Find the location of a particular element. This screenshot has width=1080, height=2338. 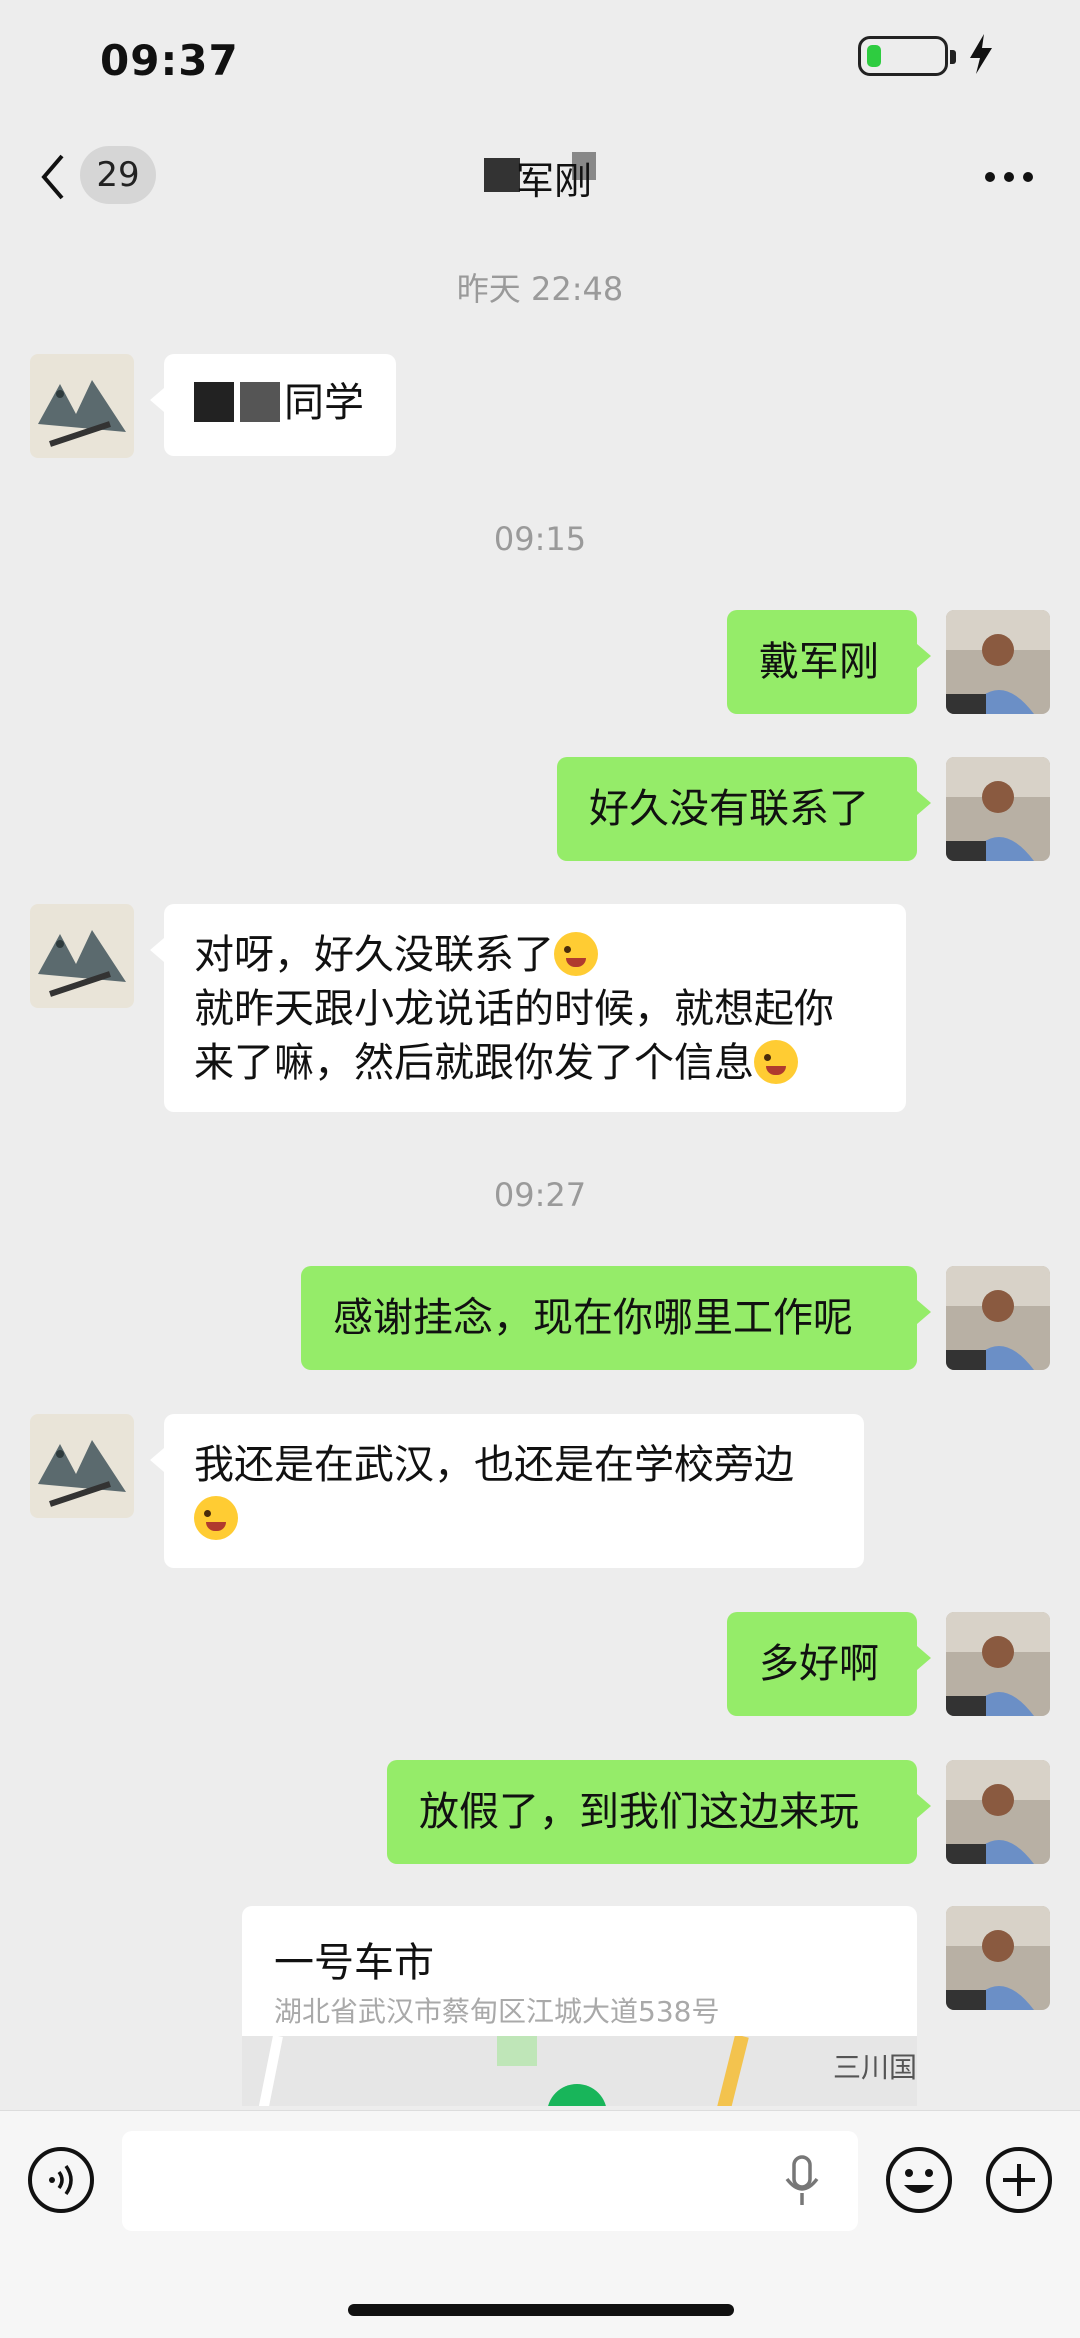

message-bubble-outgoing: 戴军刚 is located at coordinates (829, 662).